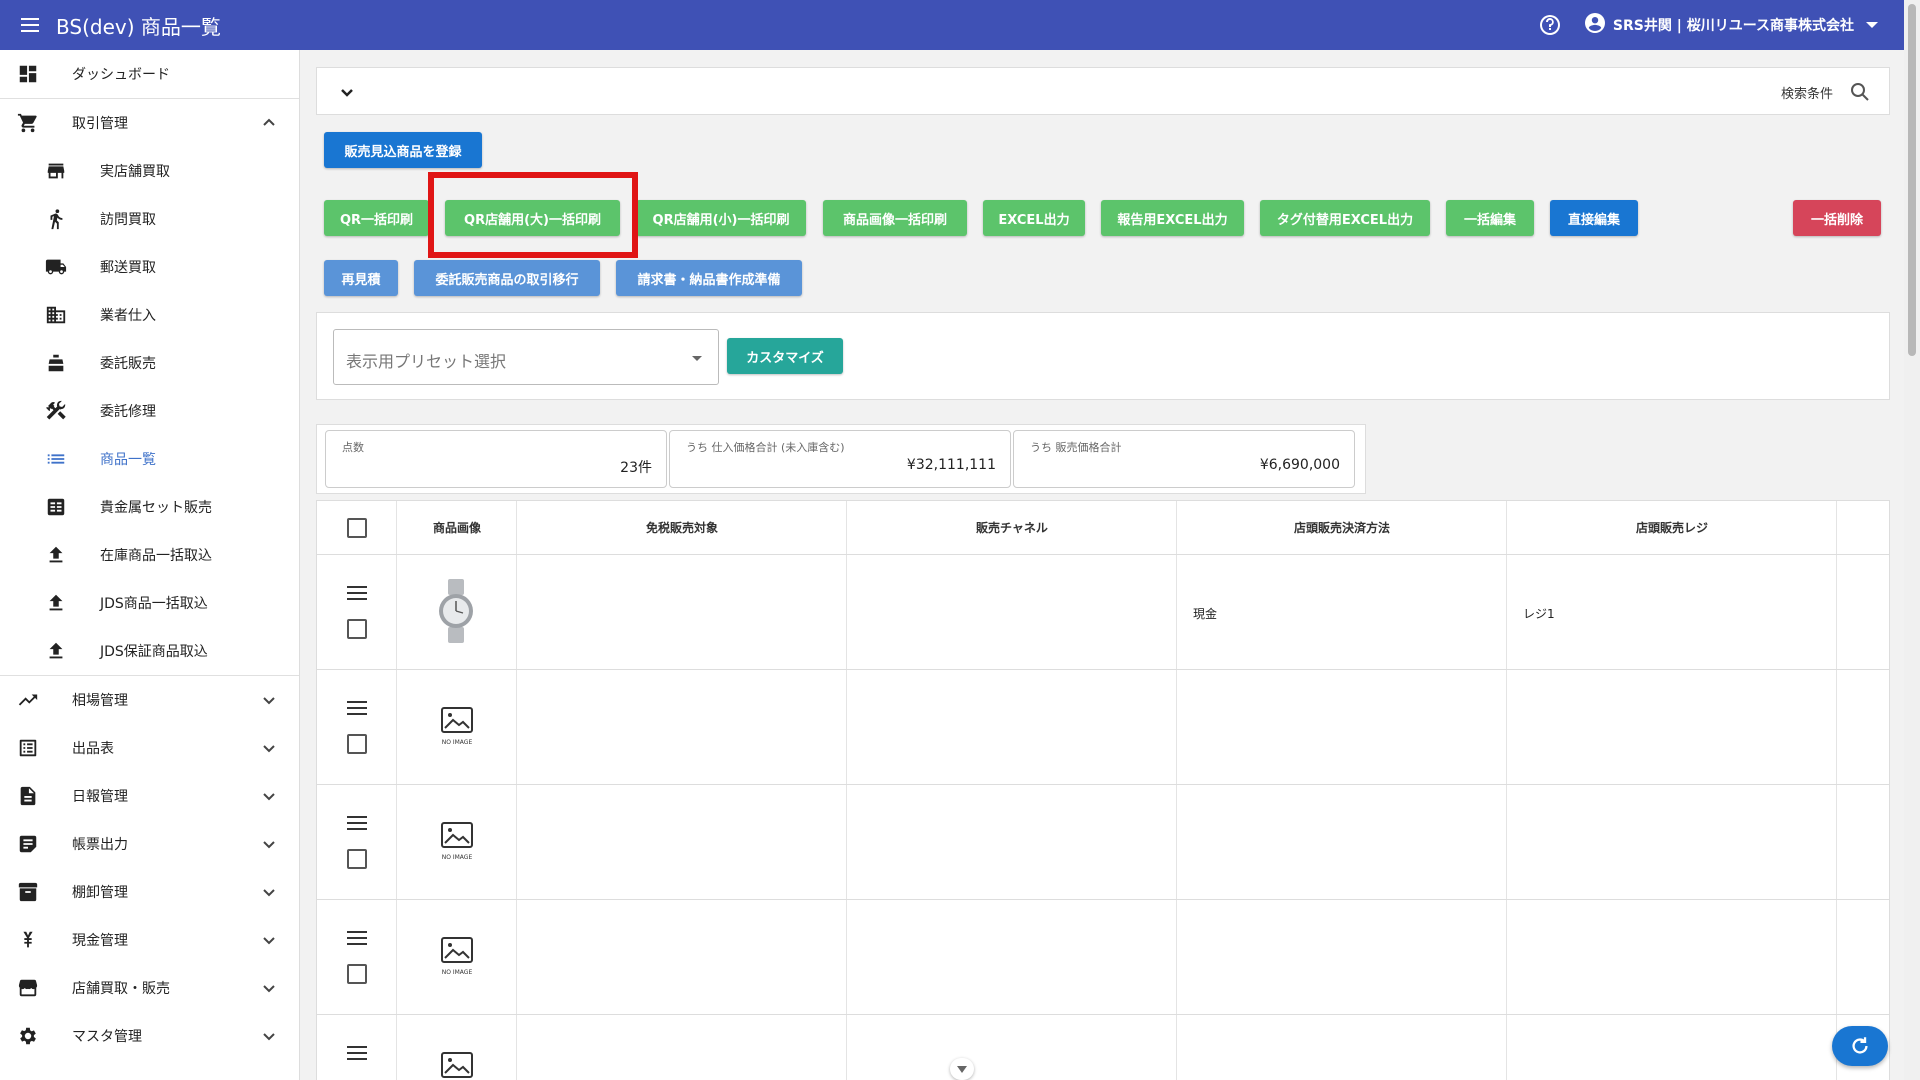 This screenshot has height=1080, width=1920. I want to click on sidebar-item-listing: 出品表, so click(149, 748).